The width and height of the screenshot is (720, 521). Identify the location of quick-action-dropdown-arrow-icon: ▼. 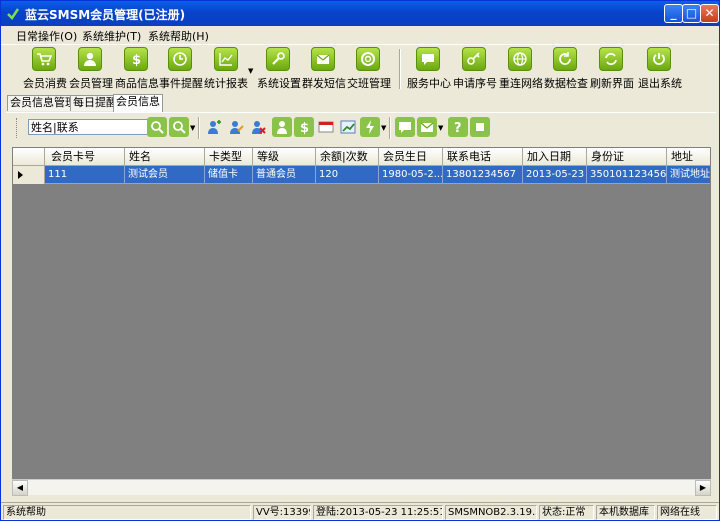
(383, 128).